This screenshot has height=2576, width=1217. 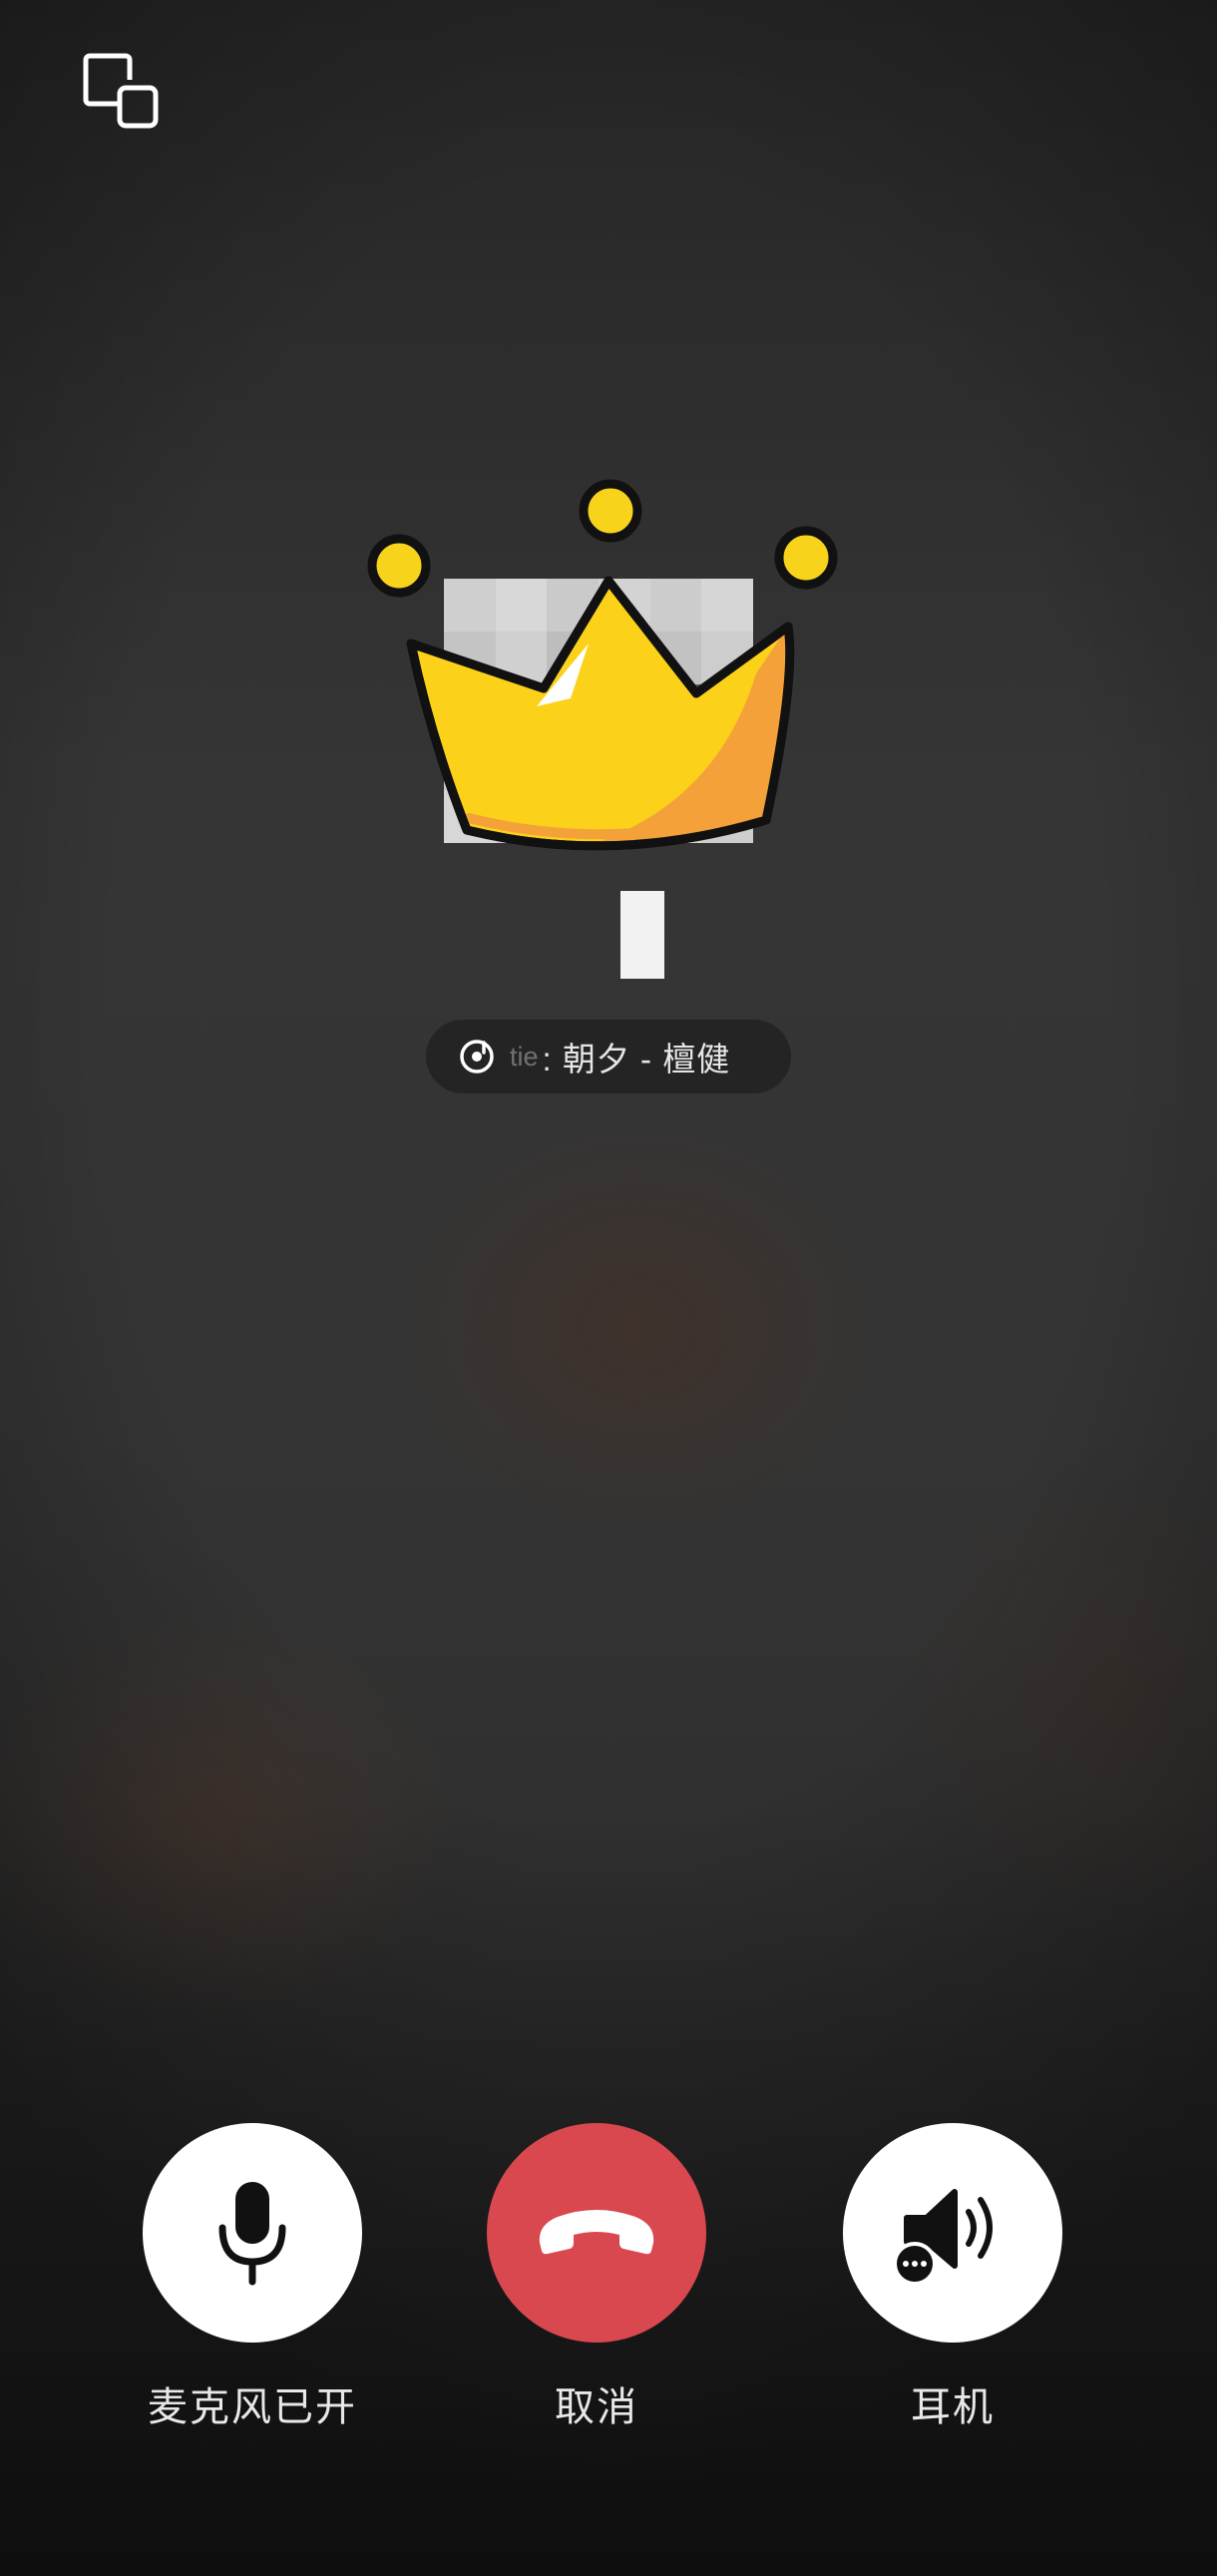 I want to click on caller-avatar, so click(x=608, y=678).